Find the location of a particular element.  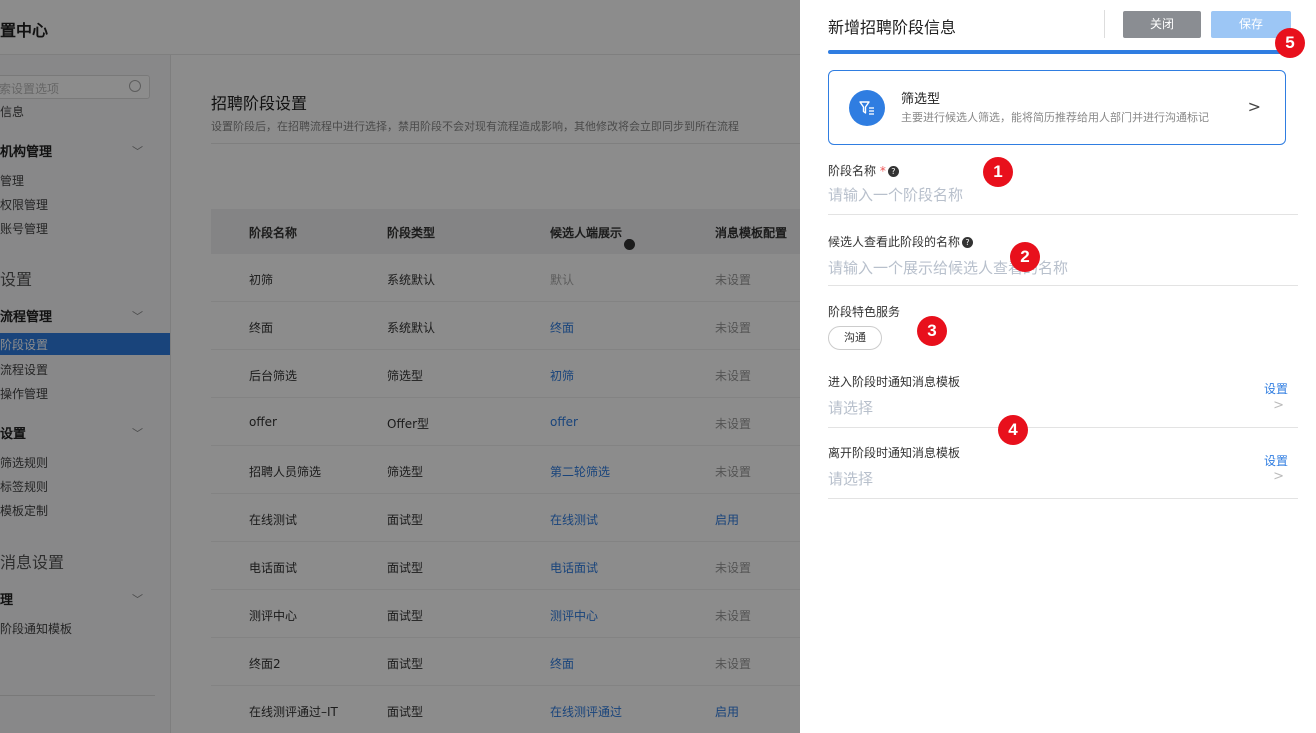

services-label: 阶段特色服务 is located at coordinates (864, 312).